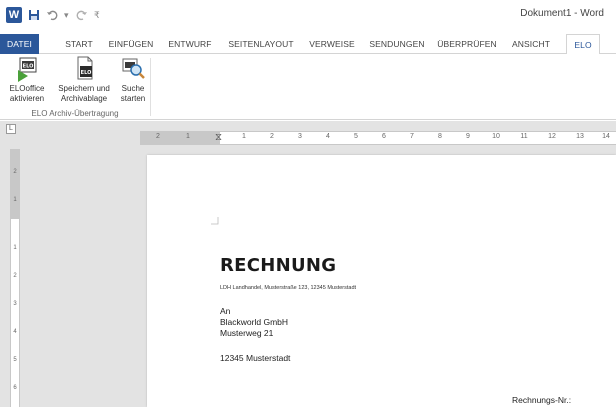  What do you see at coordinates (82, 15) in the screenshot?
I see `redo-icon` at bounding box center [82, 15].